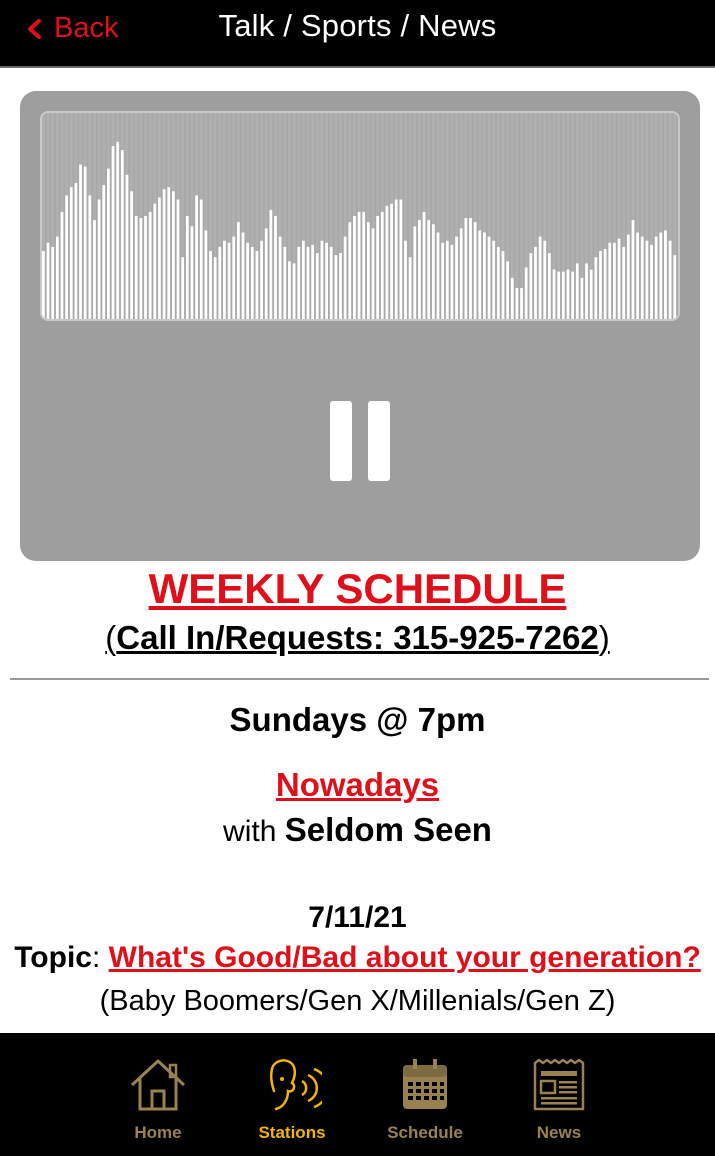 This screenshot has width=715, height=1156. What do you see at coordinates (357, 589) in the screenshot?
I see `weekly-schedule-heading: WEEKLY SCHEDULE` at bounding box center [357, 589].